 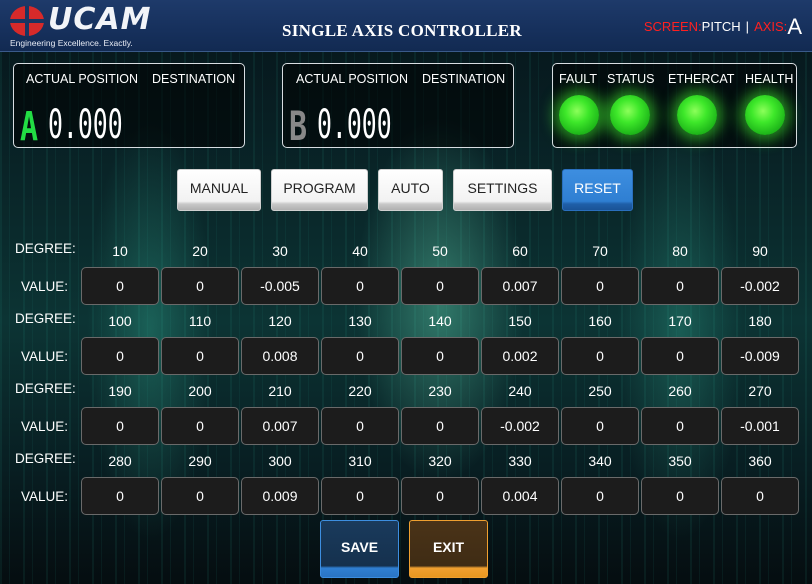 I want to click on axis-a-panel: ACTUAL POSITION DESTINATION A 0.000, so click(x=129, y=106).